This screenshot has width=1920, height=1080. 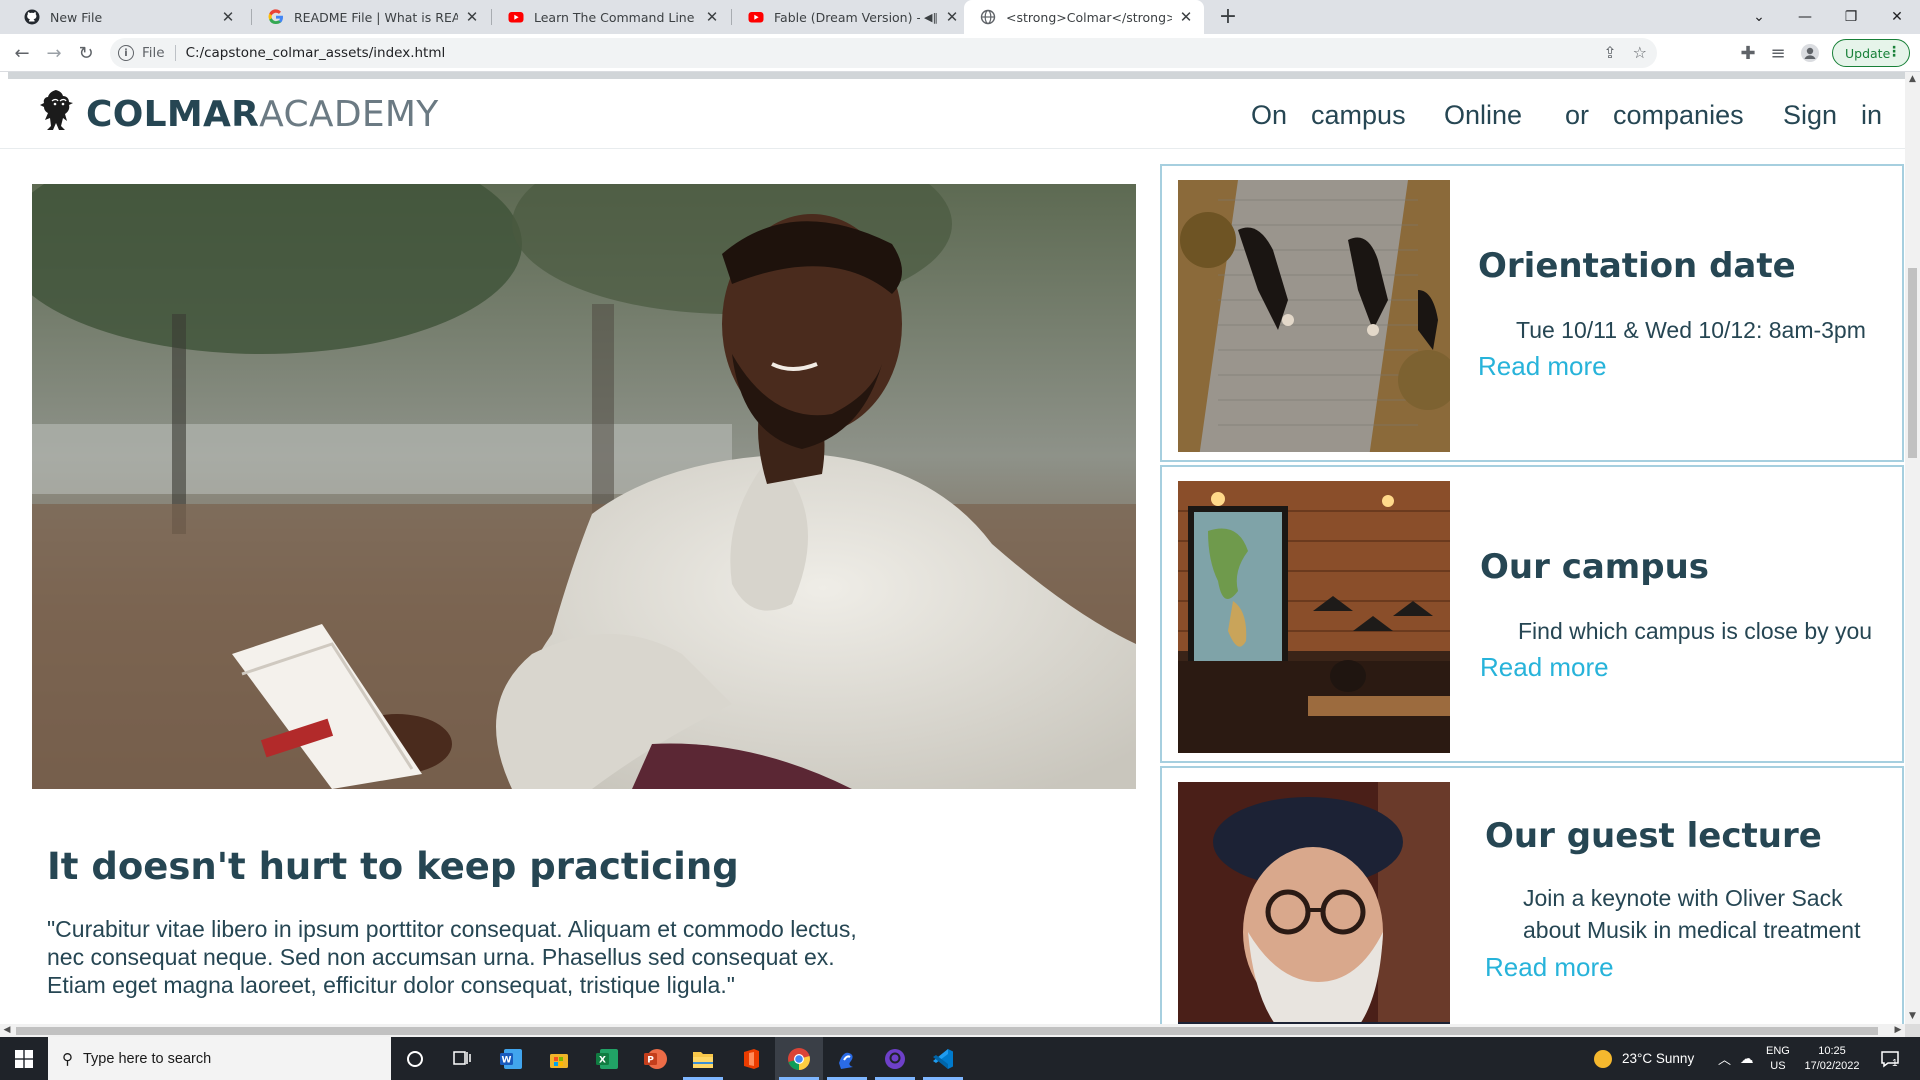 I want to click on excel-icon: X, so click(x=607, y=1058).